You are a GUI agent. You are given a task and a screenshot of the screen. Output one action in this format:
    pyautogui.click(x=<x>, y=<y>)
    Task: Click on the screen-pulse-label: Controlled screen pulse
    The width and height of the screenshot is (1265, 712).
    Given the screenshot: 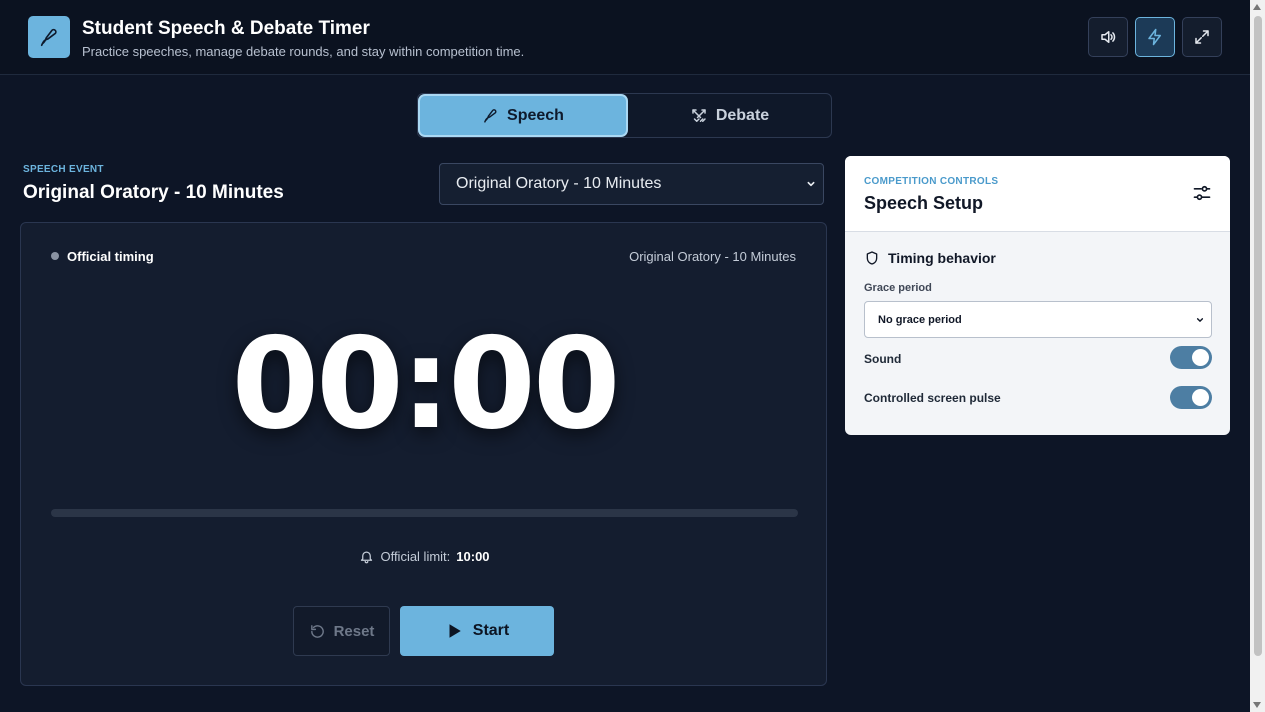 What is the action you would take?
    pyautogui.click(x=932, y=398)
    